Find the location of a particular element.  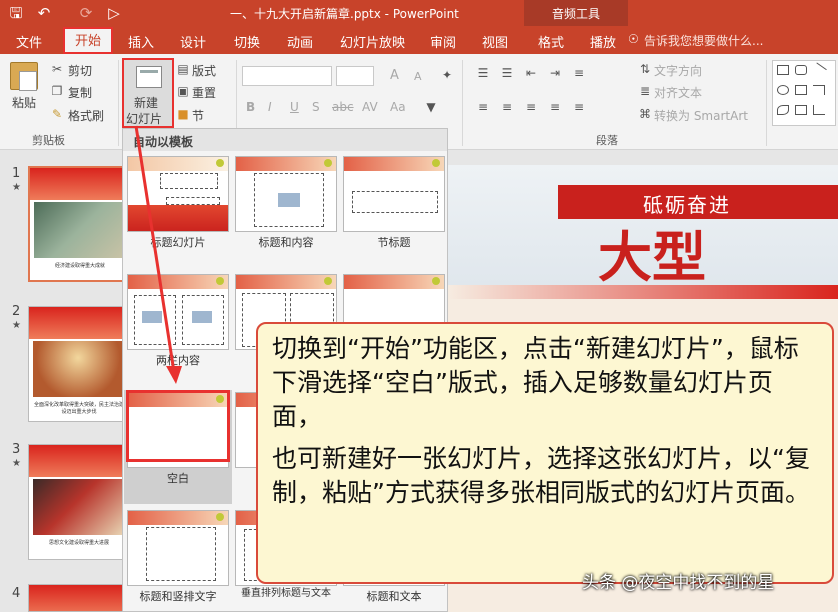

arrow-head is located at coordinates (174, 375).